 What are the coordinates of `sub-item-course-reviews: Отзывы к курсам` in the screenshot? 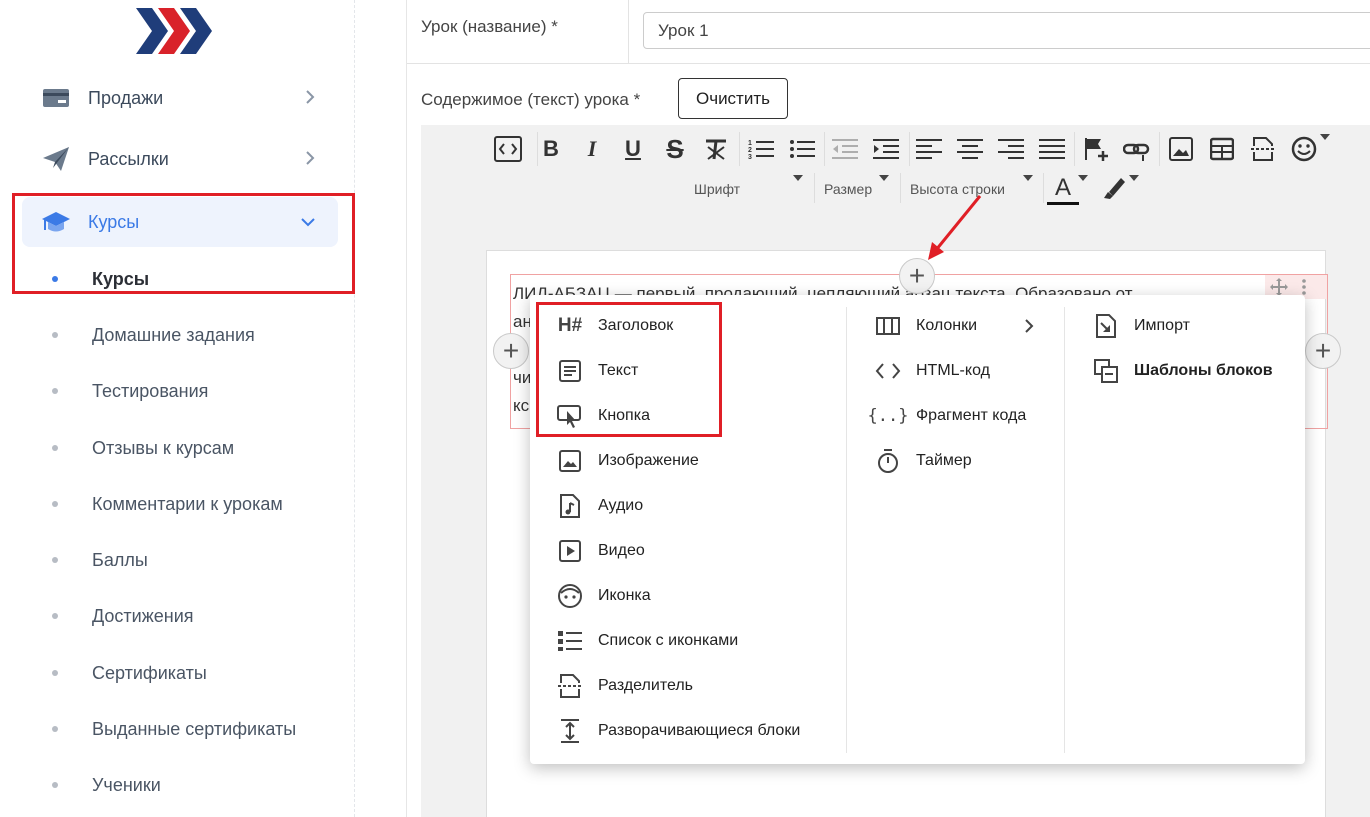 It's located at (143, 448).